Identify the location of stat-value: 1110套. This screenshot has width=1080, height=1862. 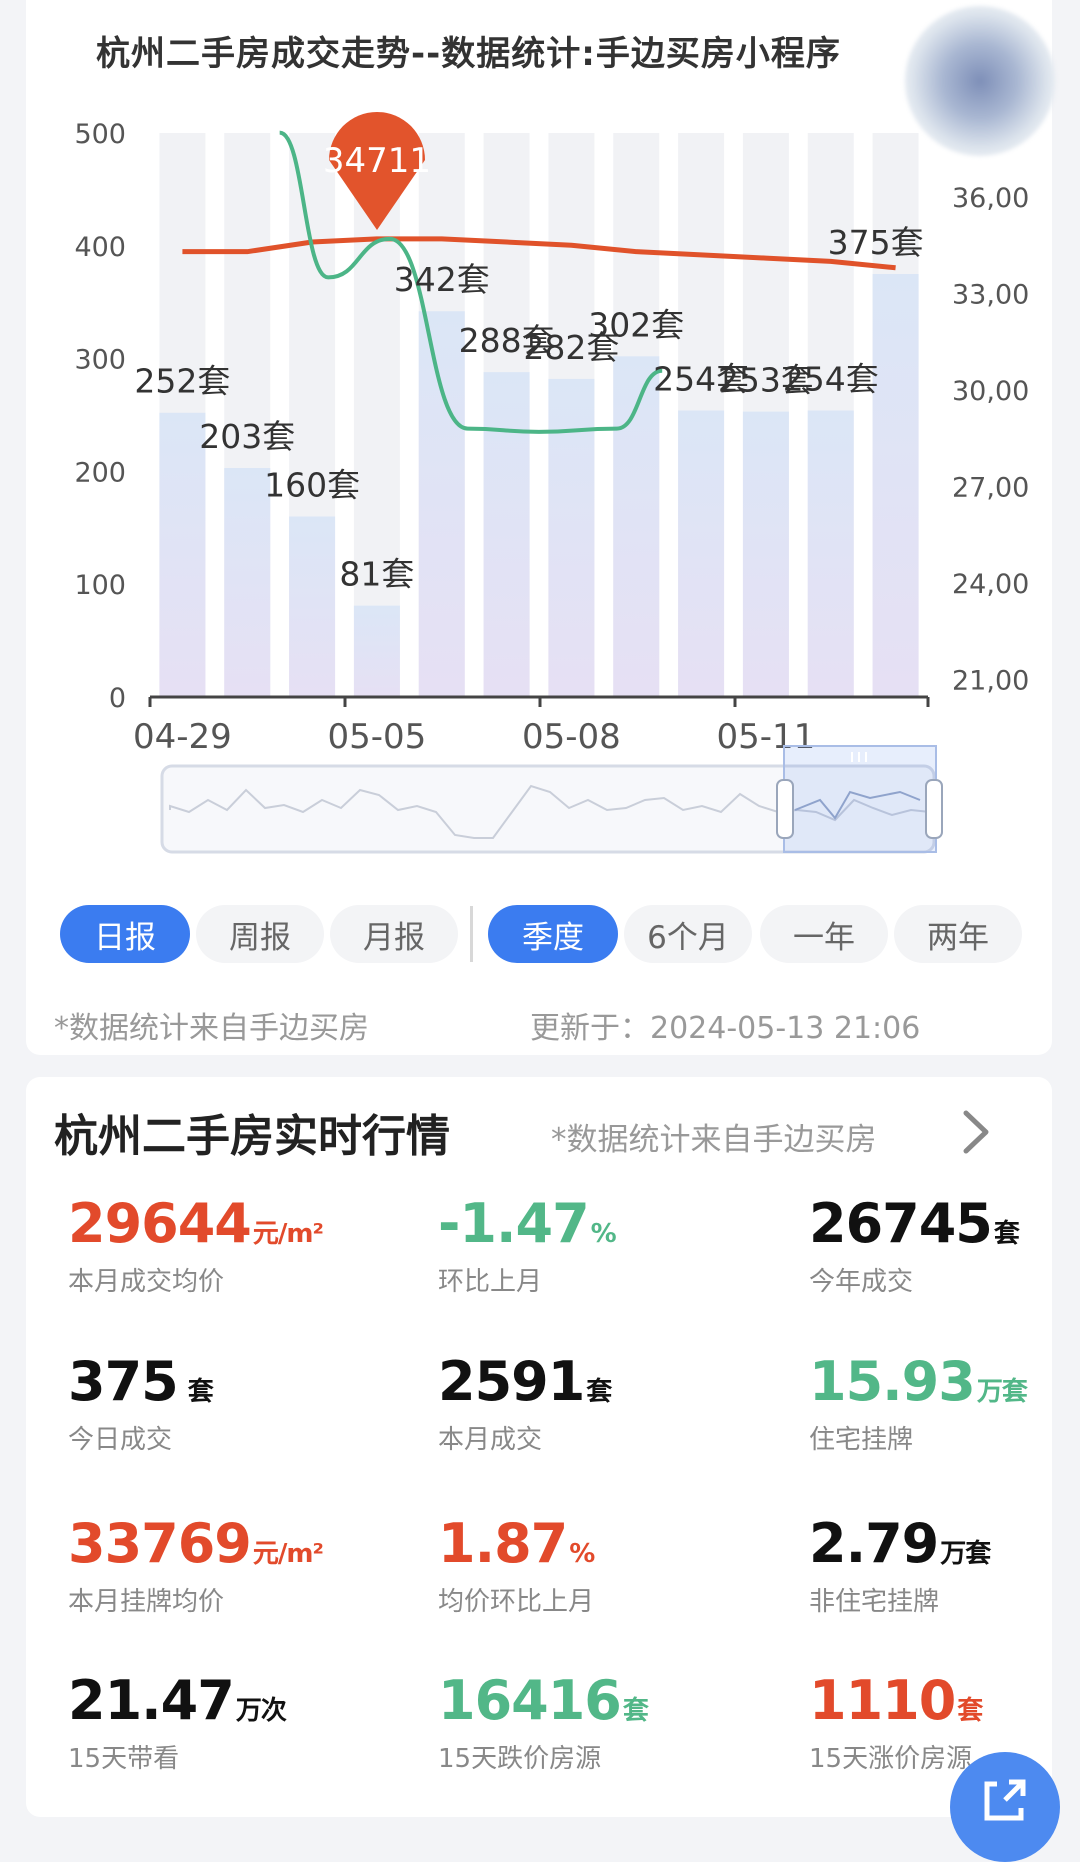
(896, 1700).